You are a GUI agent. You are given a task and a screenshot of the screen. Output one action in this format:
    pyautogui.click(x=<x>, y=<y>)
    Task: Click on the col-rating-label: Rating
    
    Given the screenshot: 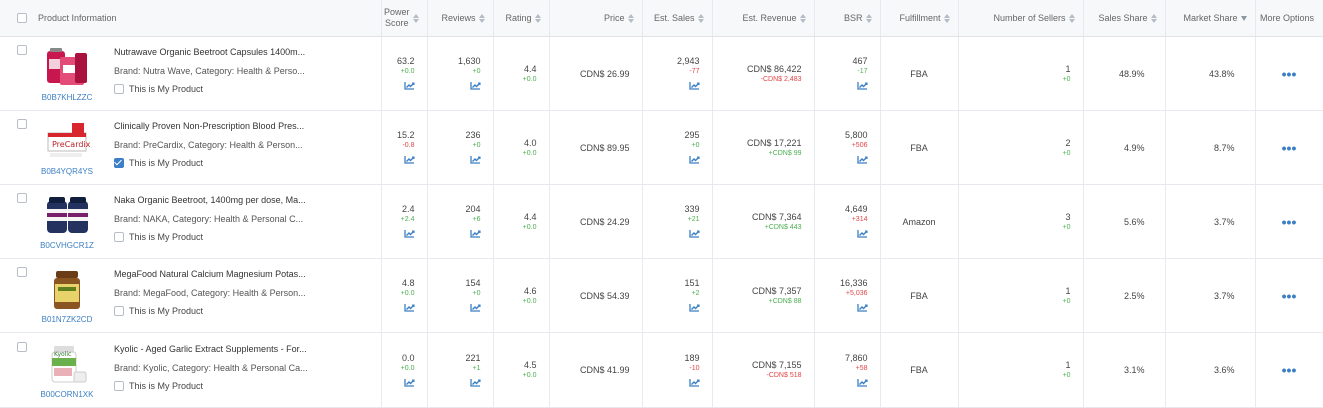 What is the action you would take?
    pyautogui.click(x=518, y=17)
    